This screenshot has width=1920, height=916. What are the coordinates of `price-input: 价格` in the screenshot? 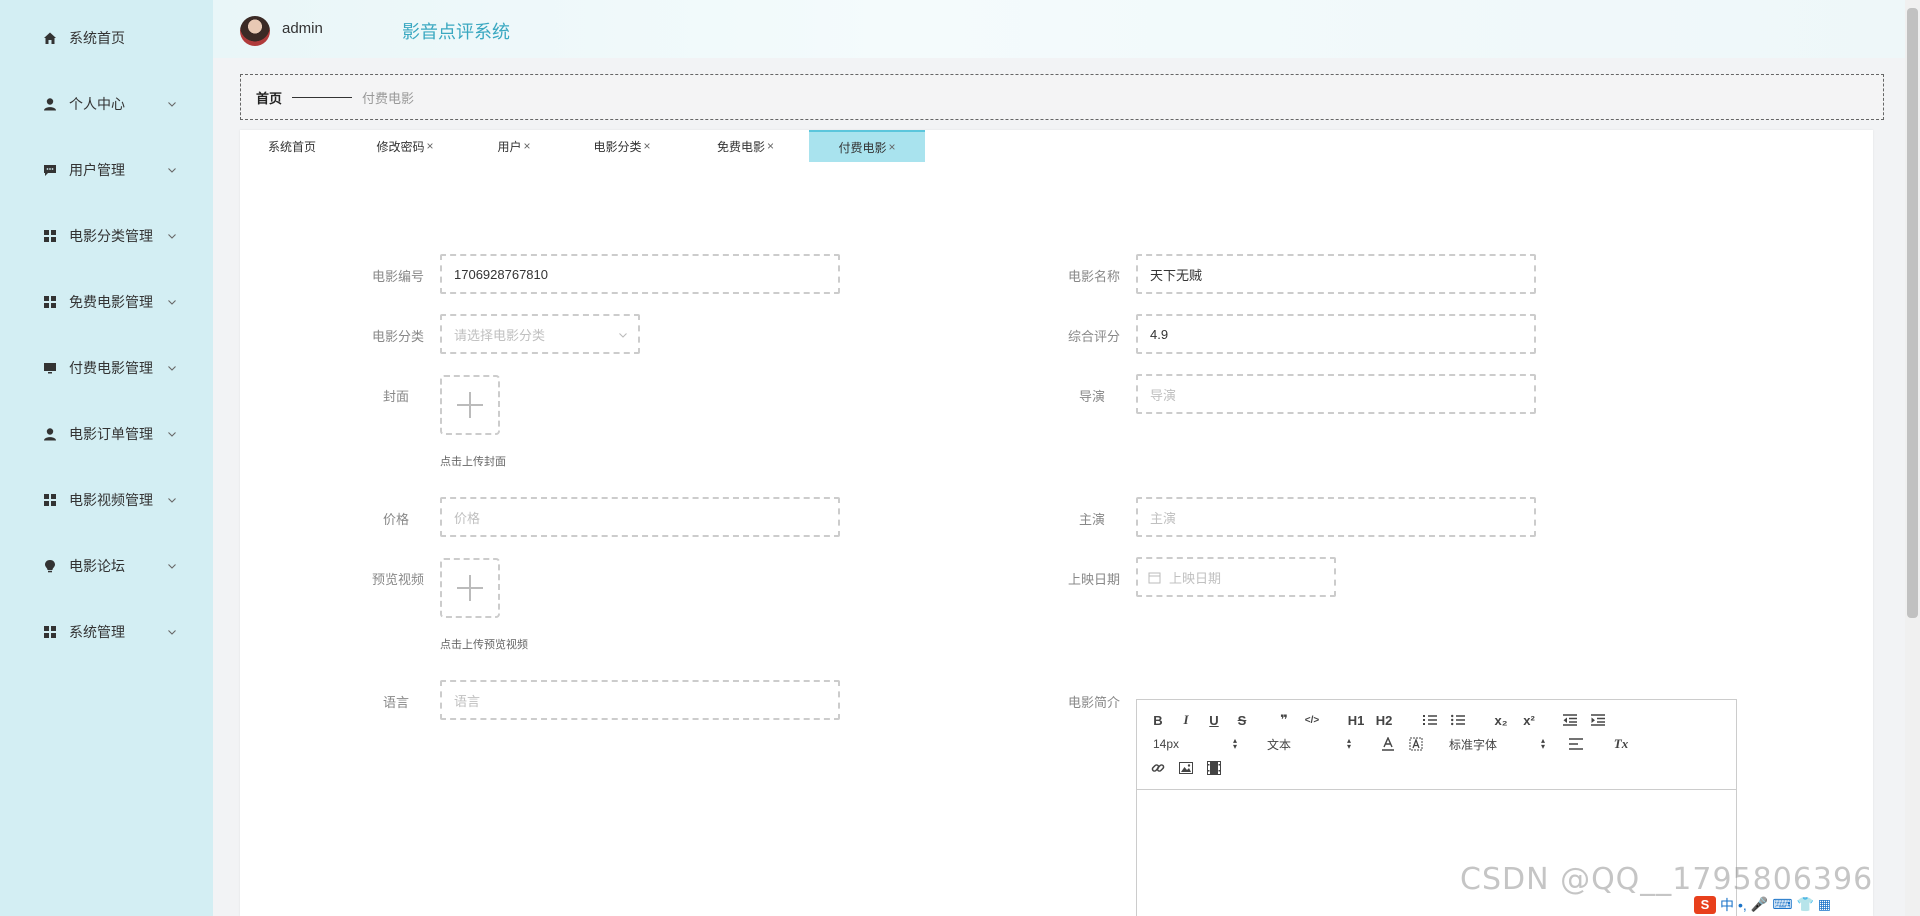 It's located at (640, 517).